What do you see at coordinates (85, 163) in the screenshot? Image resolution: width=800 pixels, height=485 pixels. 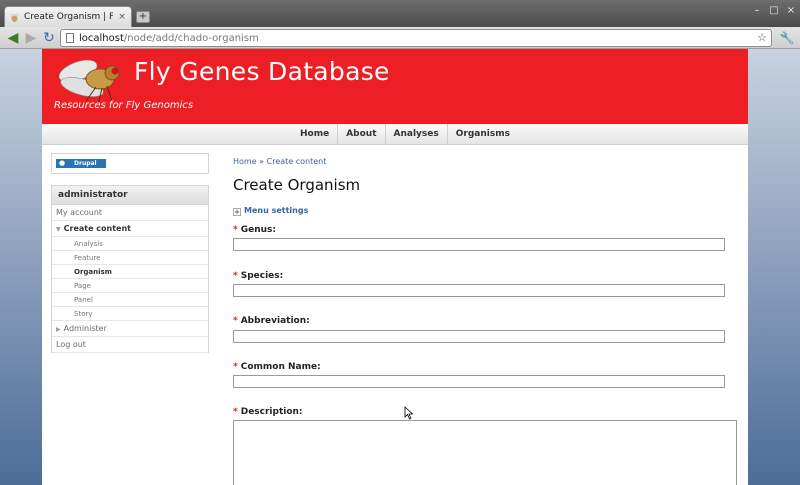 I see `drupal-label: Drupal` at bounding box center [85, 163].